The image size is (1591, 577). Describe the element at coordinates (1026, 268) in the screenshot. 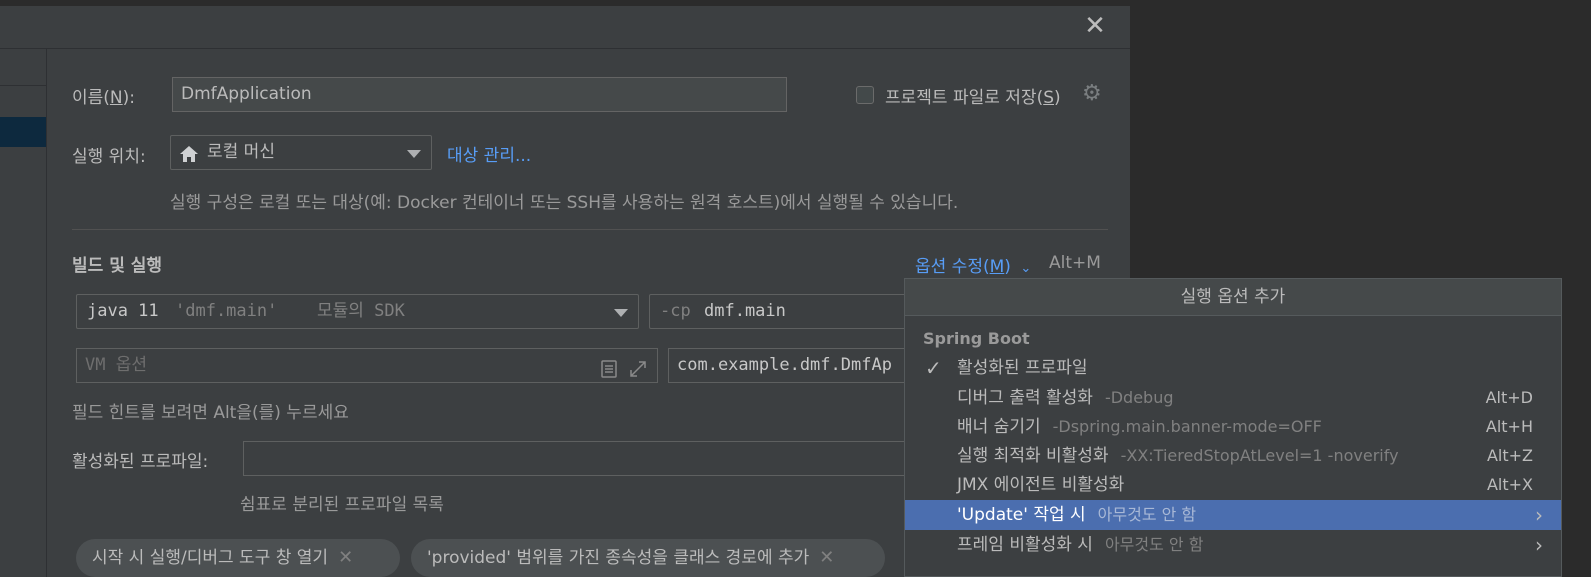

I see `chevron-down-icon: ⌄` at that location.